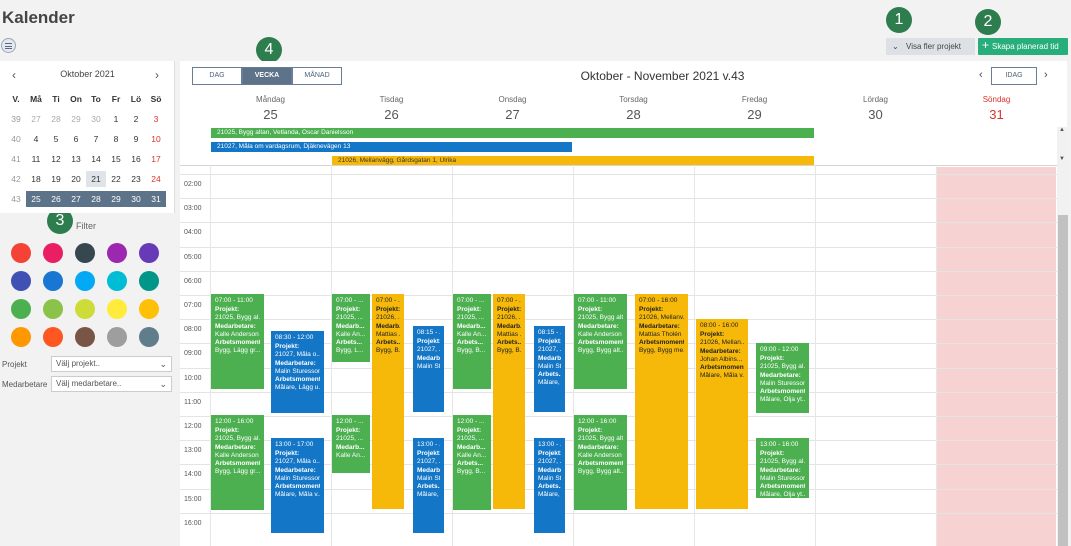 This screenshot has width=1071, height=546. I want to click on next-week-icon: ›, so click(1046, 75).